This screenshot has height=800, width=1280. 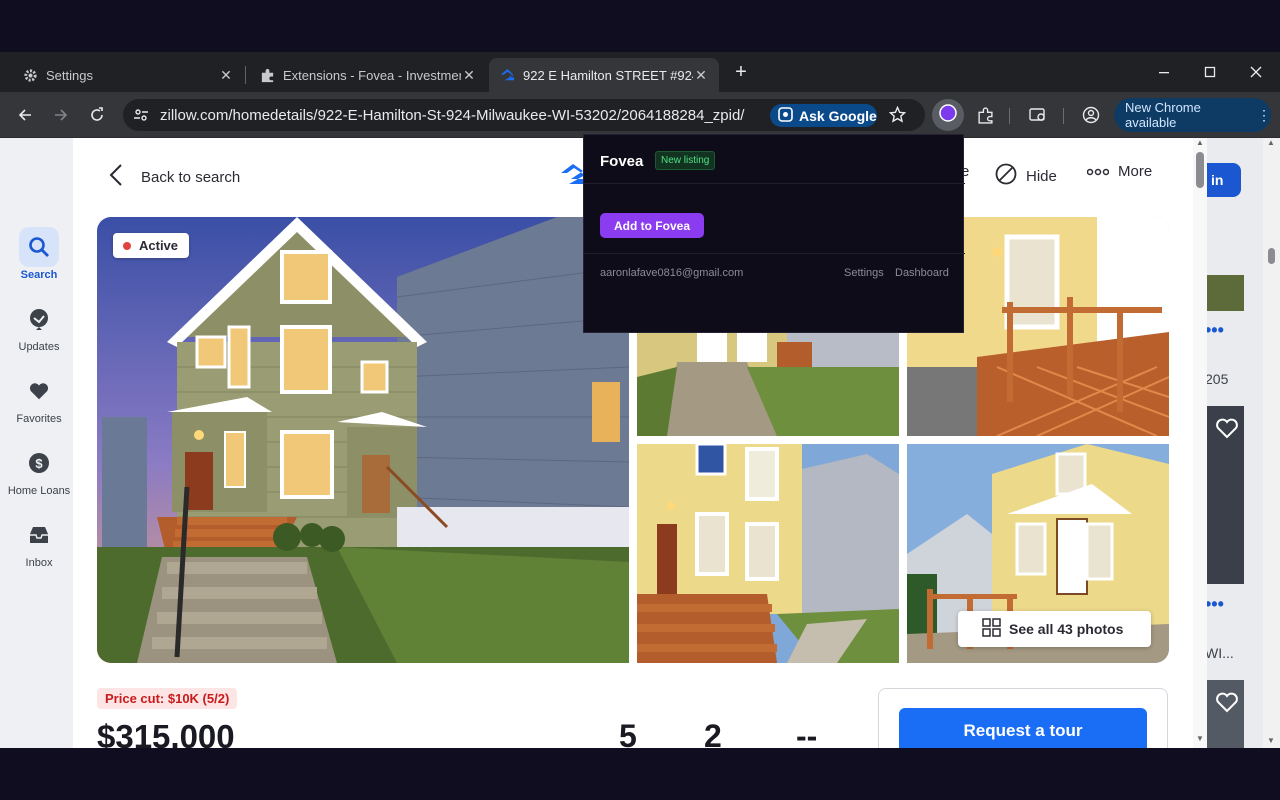 I want to click on extensions-puzzle-icon, so click(x=985, y=115).